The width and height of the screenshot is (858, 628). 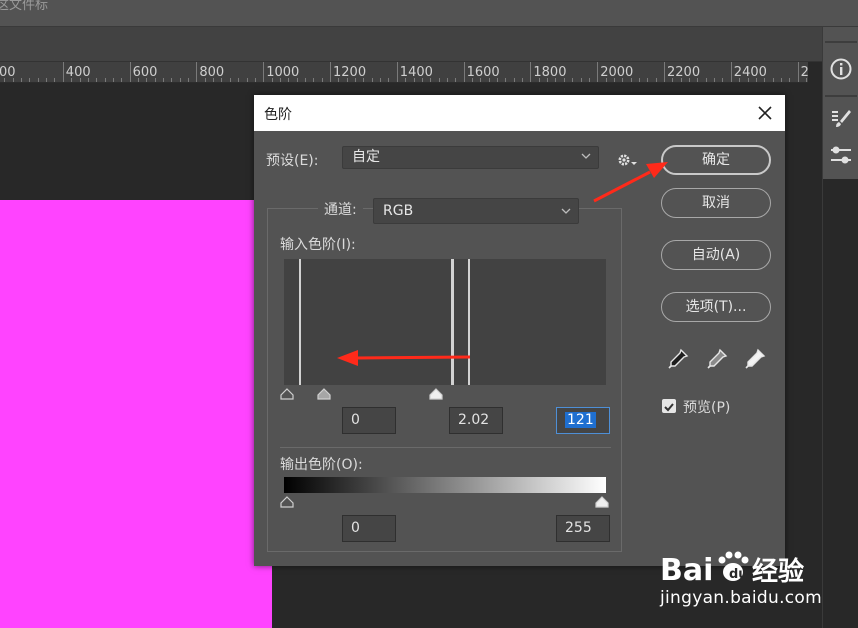 I want to click on input-black-slider, so click(x=287, y=394).